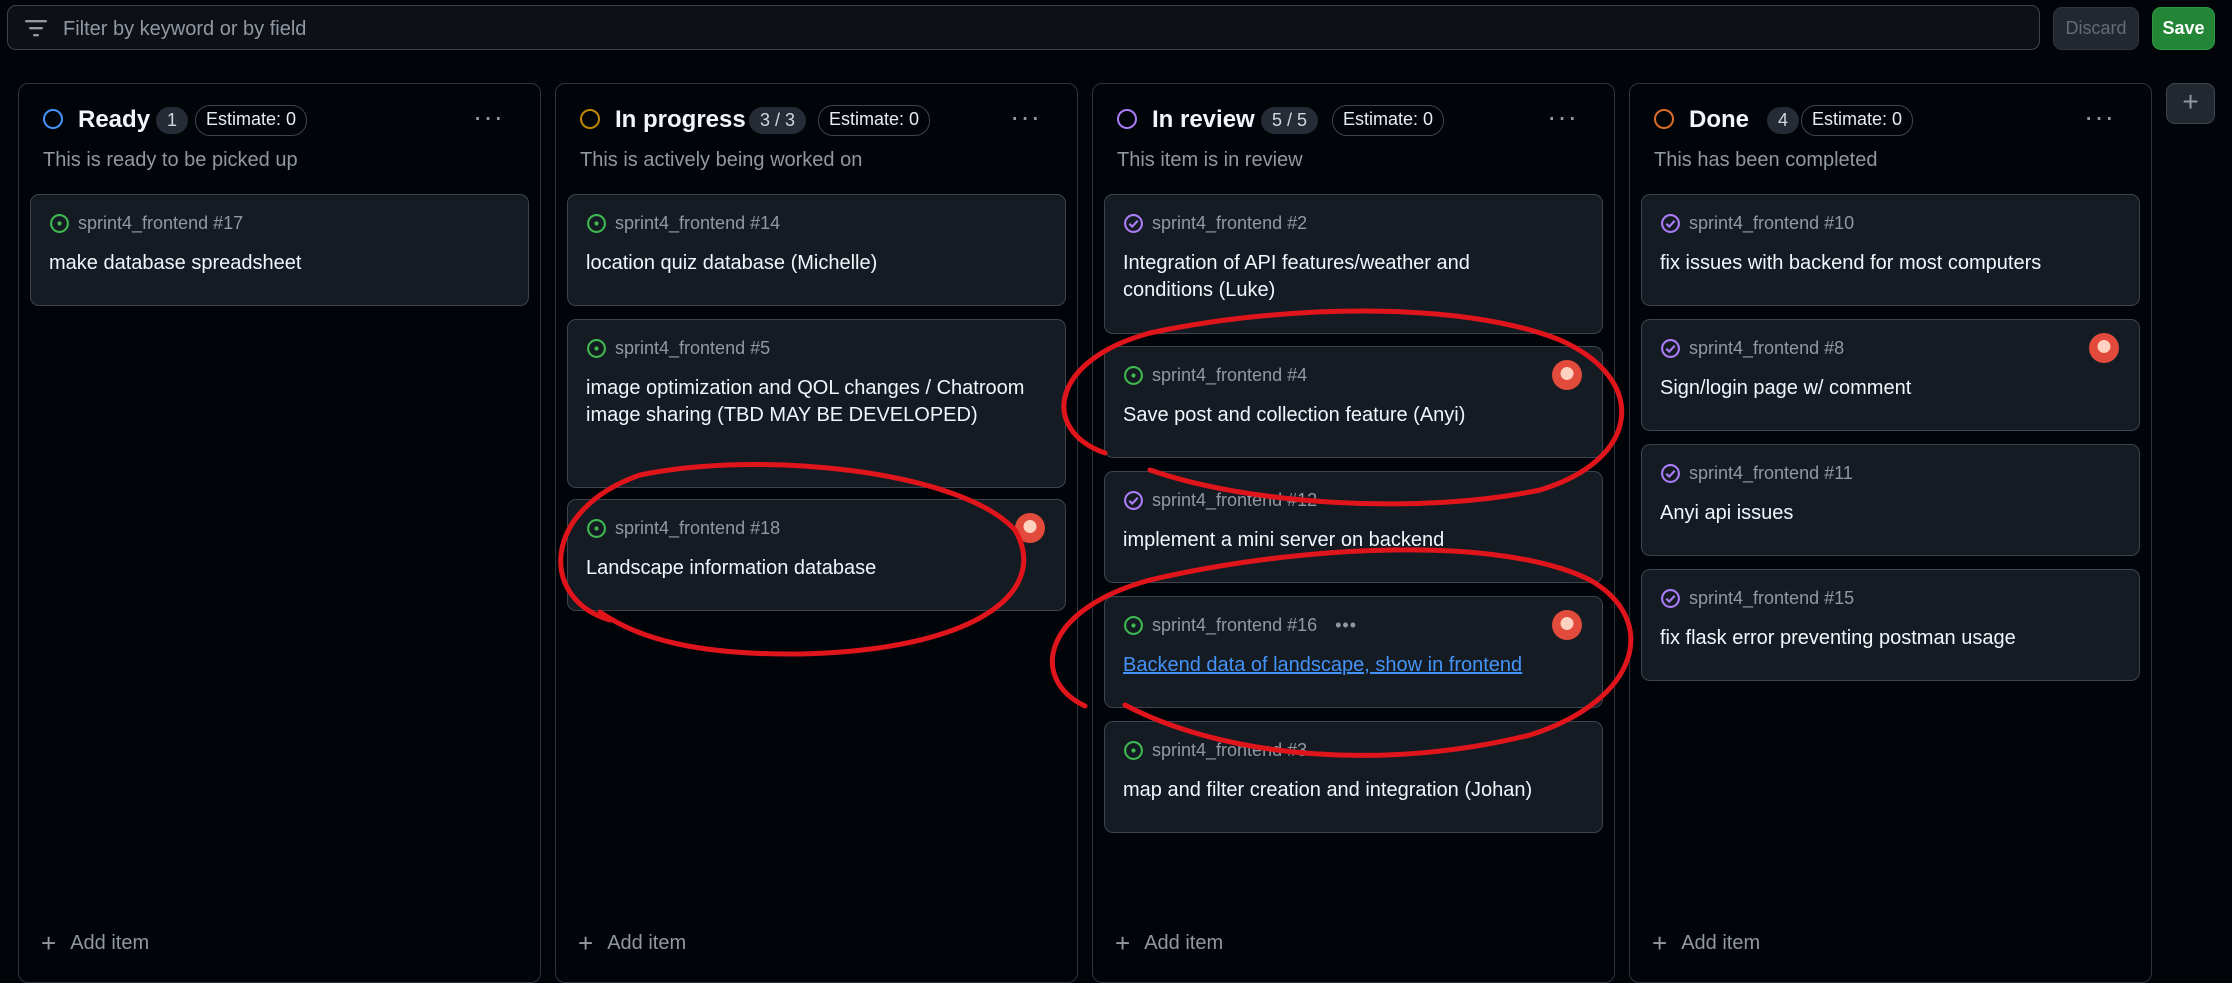 The image size is (2232, 983). I want to click on add-column-button: +, so click(2190, 103).